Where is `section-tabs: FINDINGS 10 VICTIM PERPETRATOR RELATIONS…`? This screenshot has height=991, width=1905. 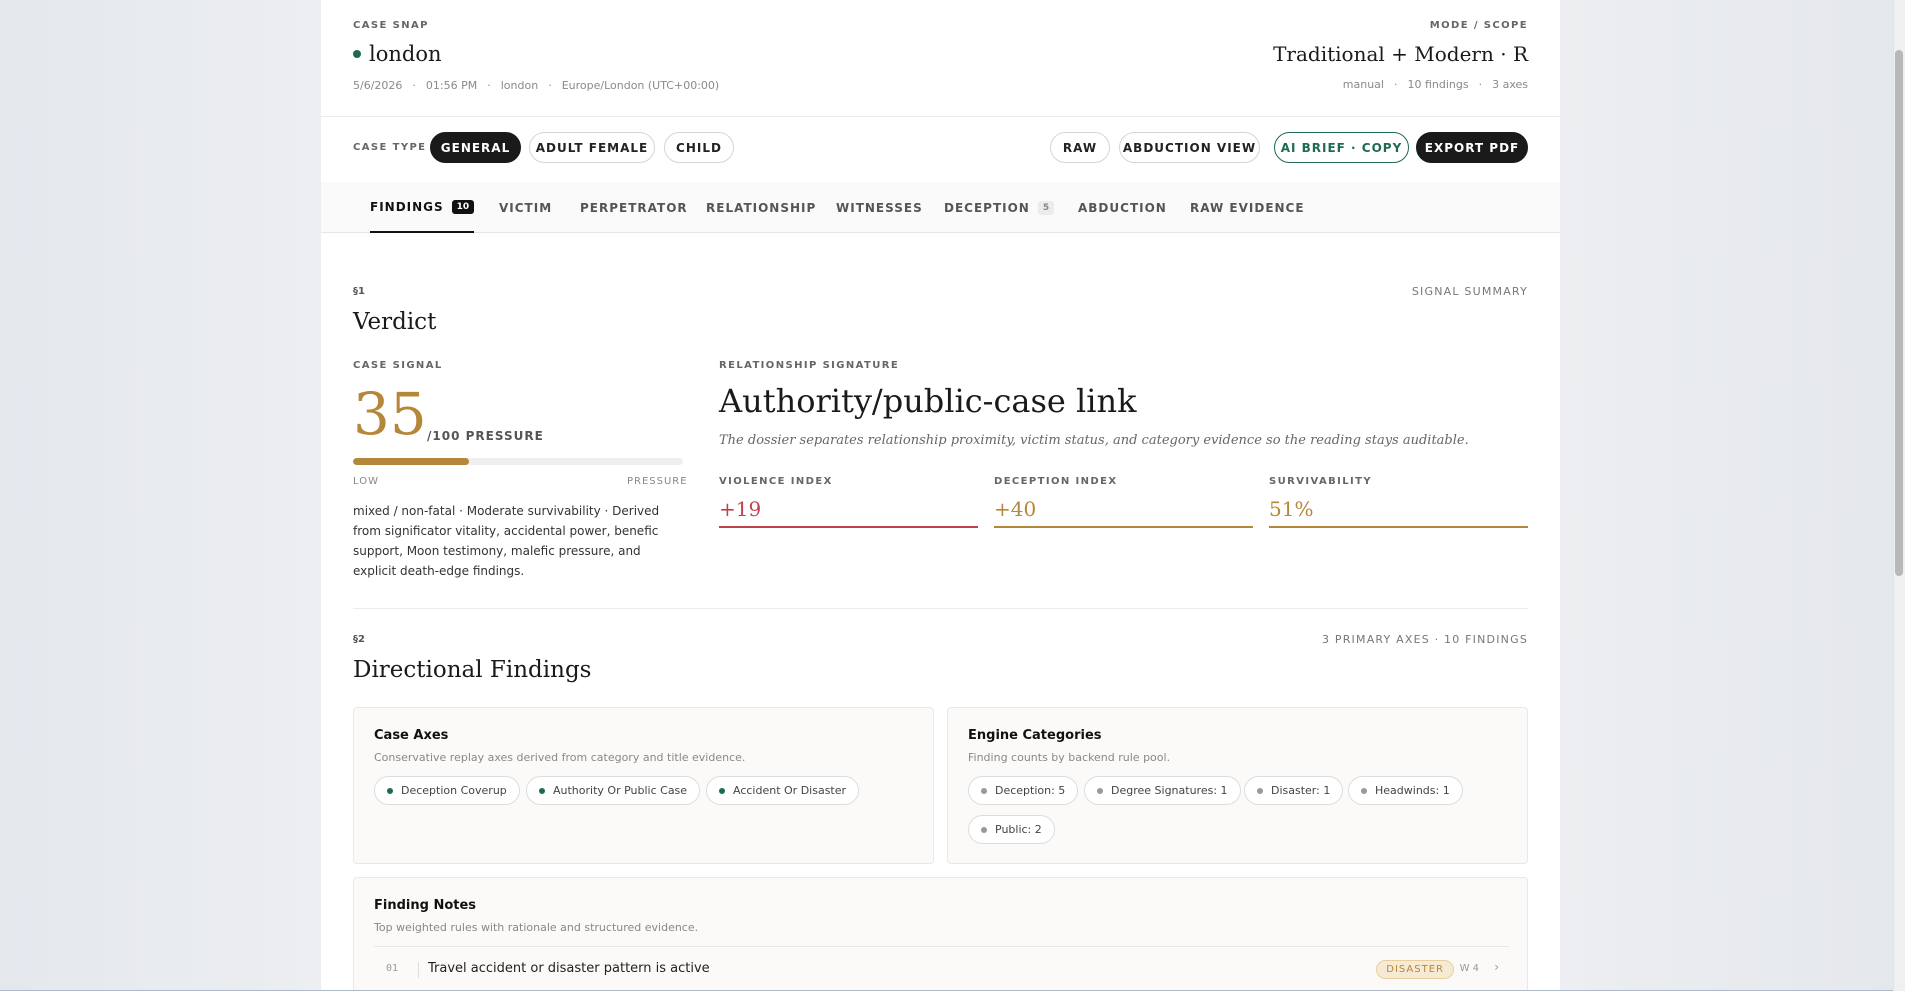 section-tabs: FINDINGS 10 VICTIM PERPETRATOR RELATIONS… is located at coordinates (940, 207).